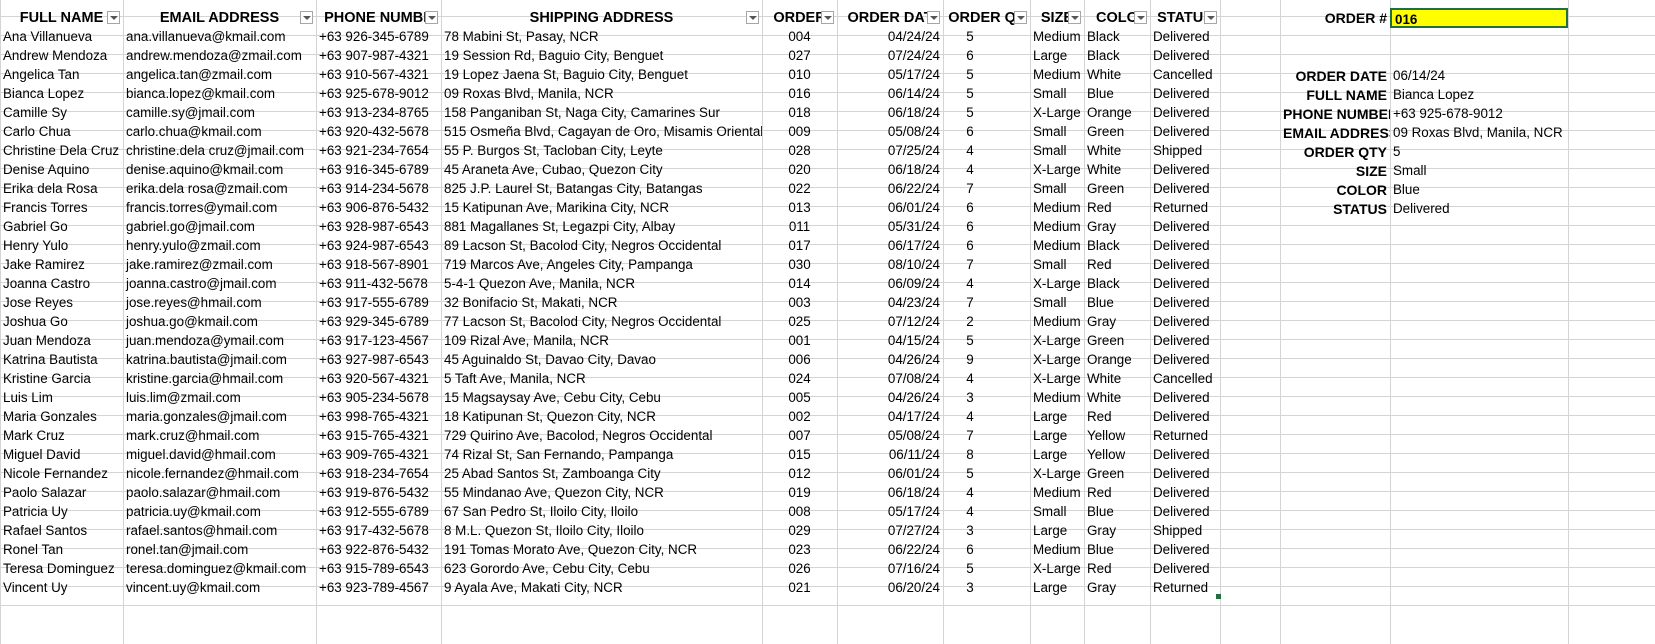 This screenshot has width=1655, height=644. Describe the element at coordinates (61, 398) in the screenshot. I see `table-cell: Luis Lim` at that location.